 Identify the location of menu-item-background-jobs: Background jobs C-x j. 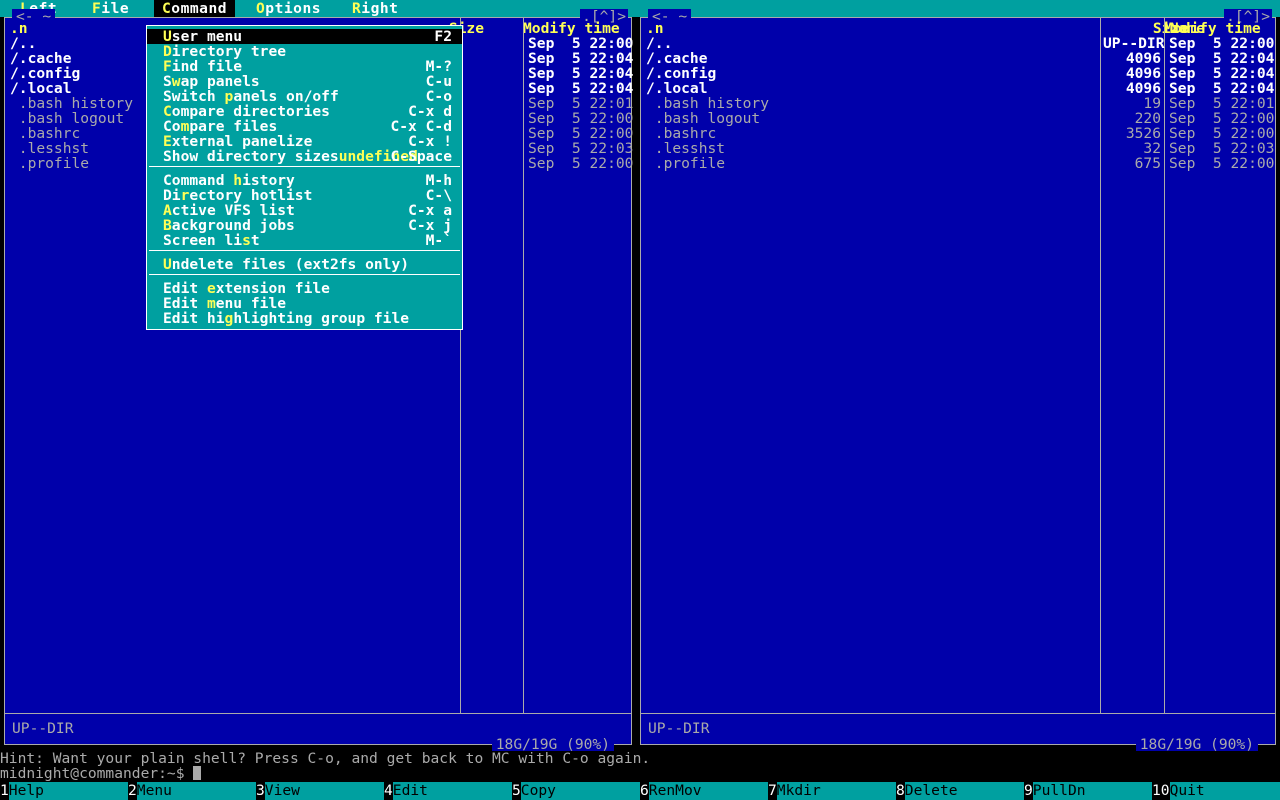
(304, 225).